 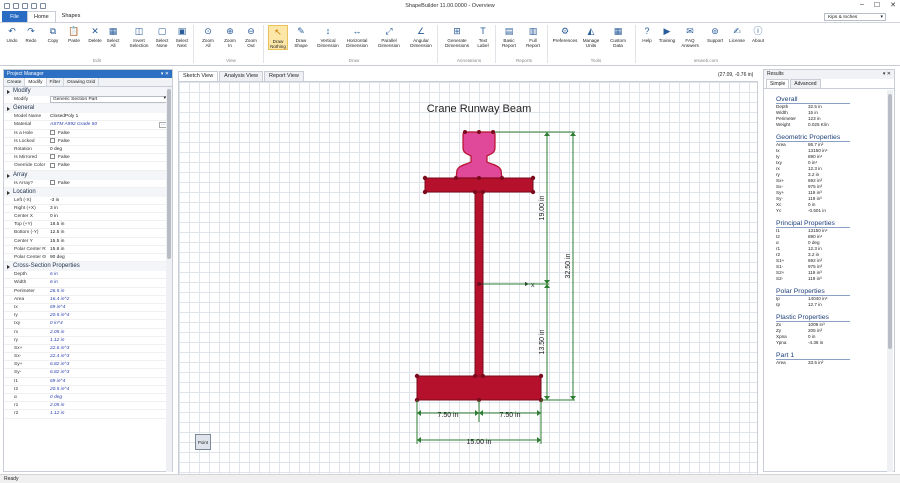 I want to click on property-row: Model Name ClosedPoly 1, so click(x=88, y=117).